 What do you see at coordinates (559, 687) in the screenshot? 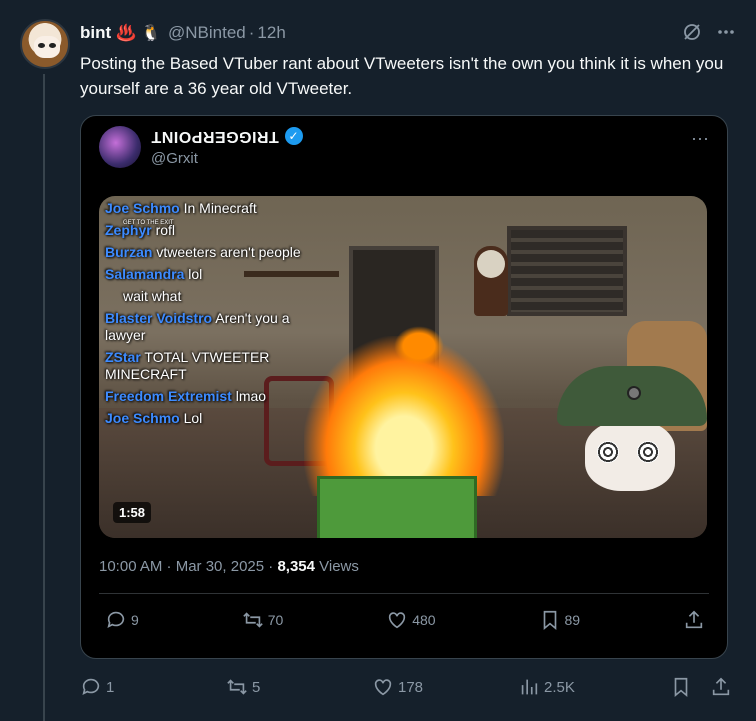
I see `views-count: 2.5K` at bounding box center [559, 687].